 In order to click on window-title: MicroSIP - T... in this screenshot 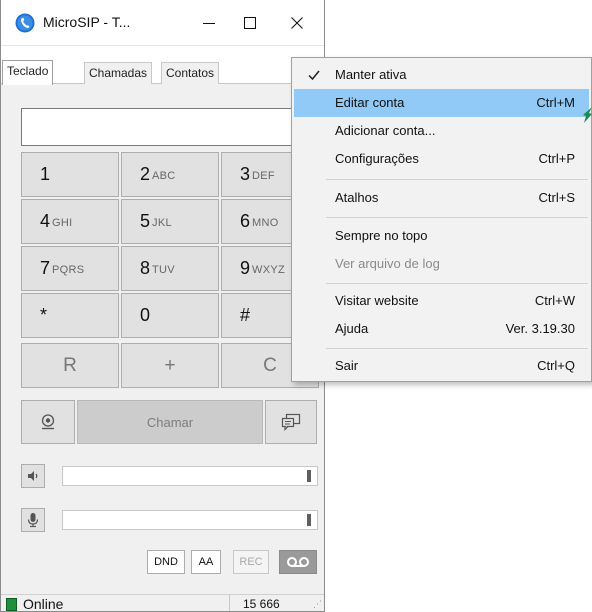, I will do `click(87, 22)`.